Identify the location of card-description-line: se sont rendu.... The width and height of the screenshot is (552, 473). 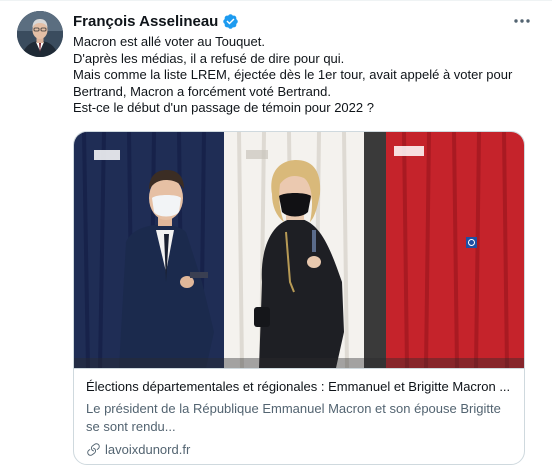
(131, 426).